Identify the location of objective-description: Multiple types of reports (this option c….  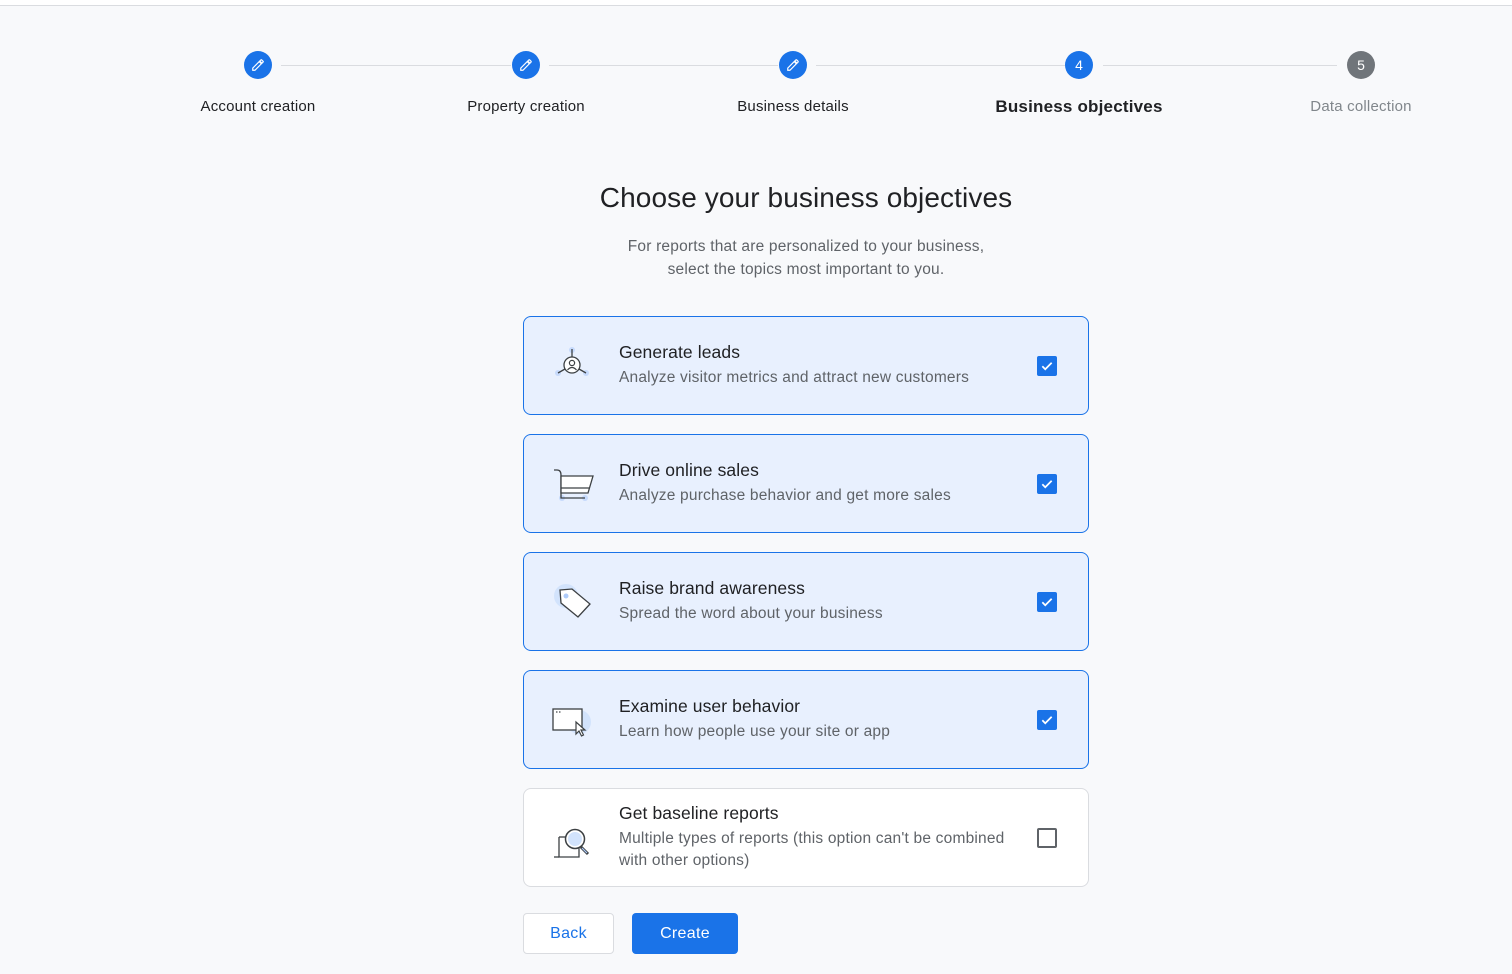
(812, 849).